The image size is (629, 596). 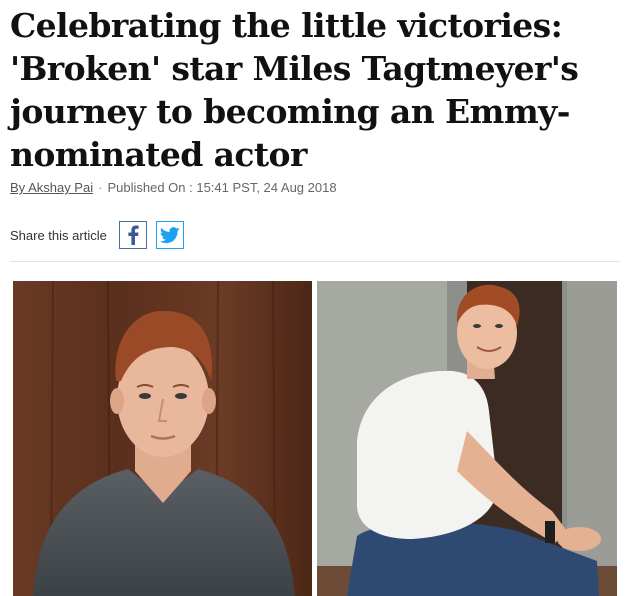 I want to click on author-link: By Akshay Pai, so click(x=51, y=187).